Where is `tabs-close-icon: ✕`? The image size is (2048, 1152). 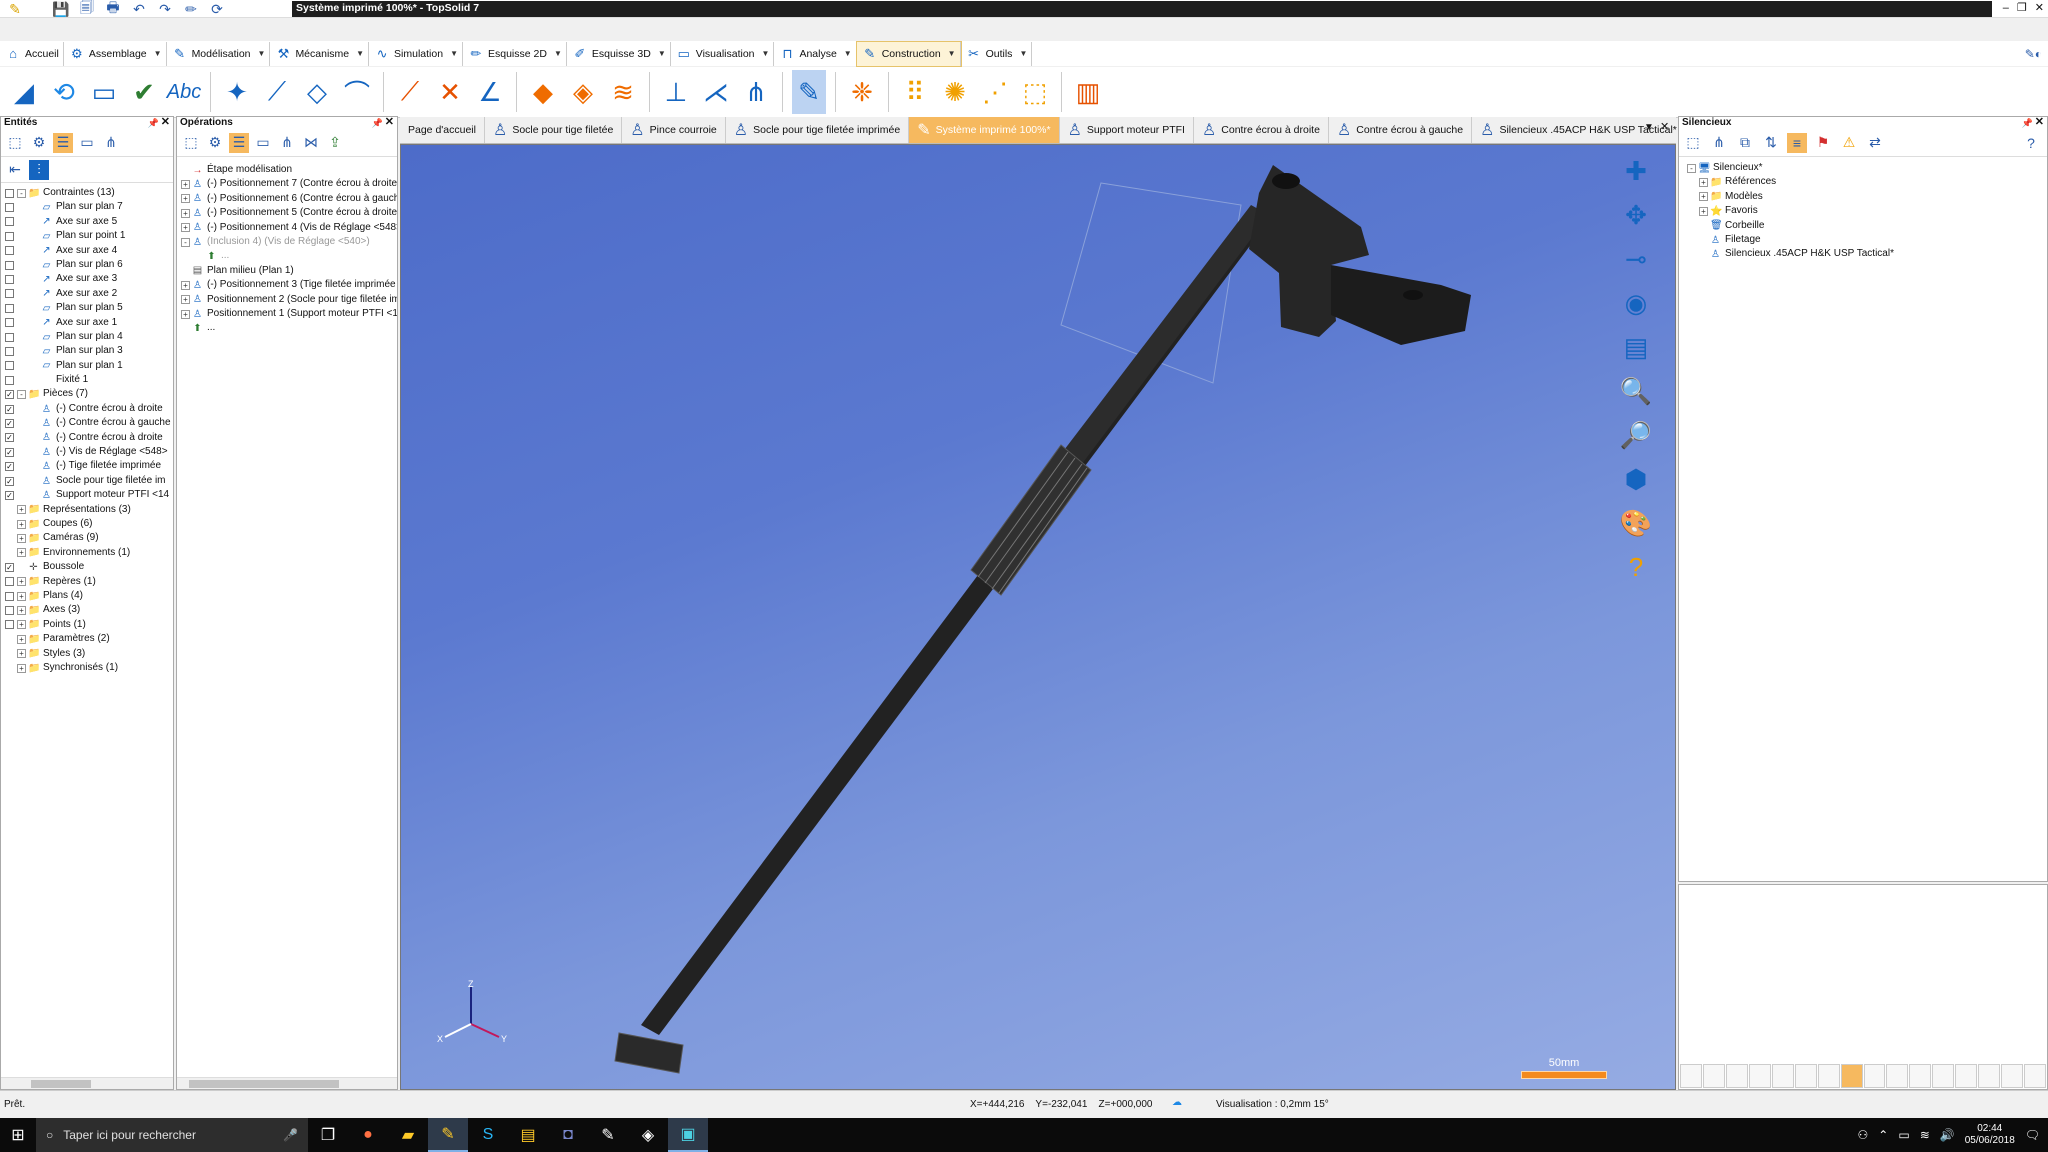
tabs-close-icon: ✕ is located at coordinates (1664, 126).